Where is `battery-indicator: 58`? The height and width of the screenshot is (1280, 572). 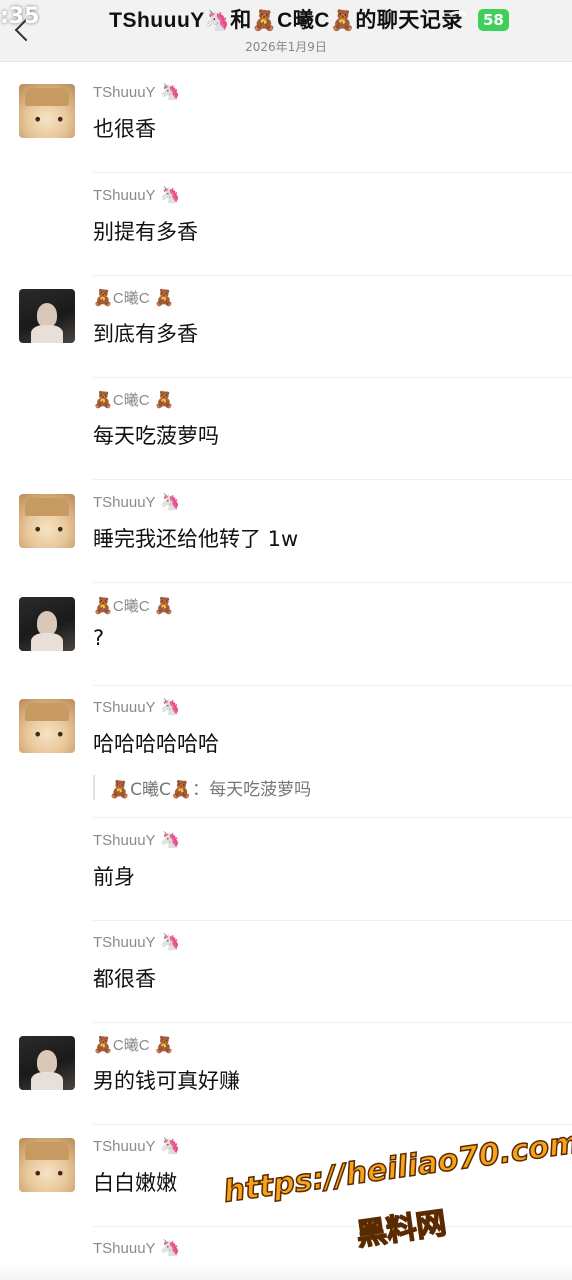 battery-indicator: 58 is located at coordinates (493, 20).